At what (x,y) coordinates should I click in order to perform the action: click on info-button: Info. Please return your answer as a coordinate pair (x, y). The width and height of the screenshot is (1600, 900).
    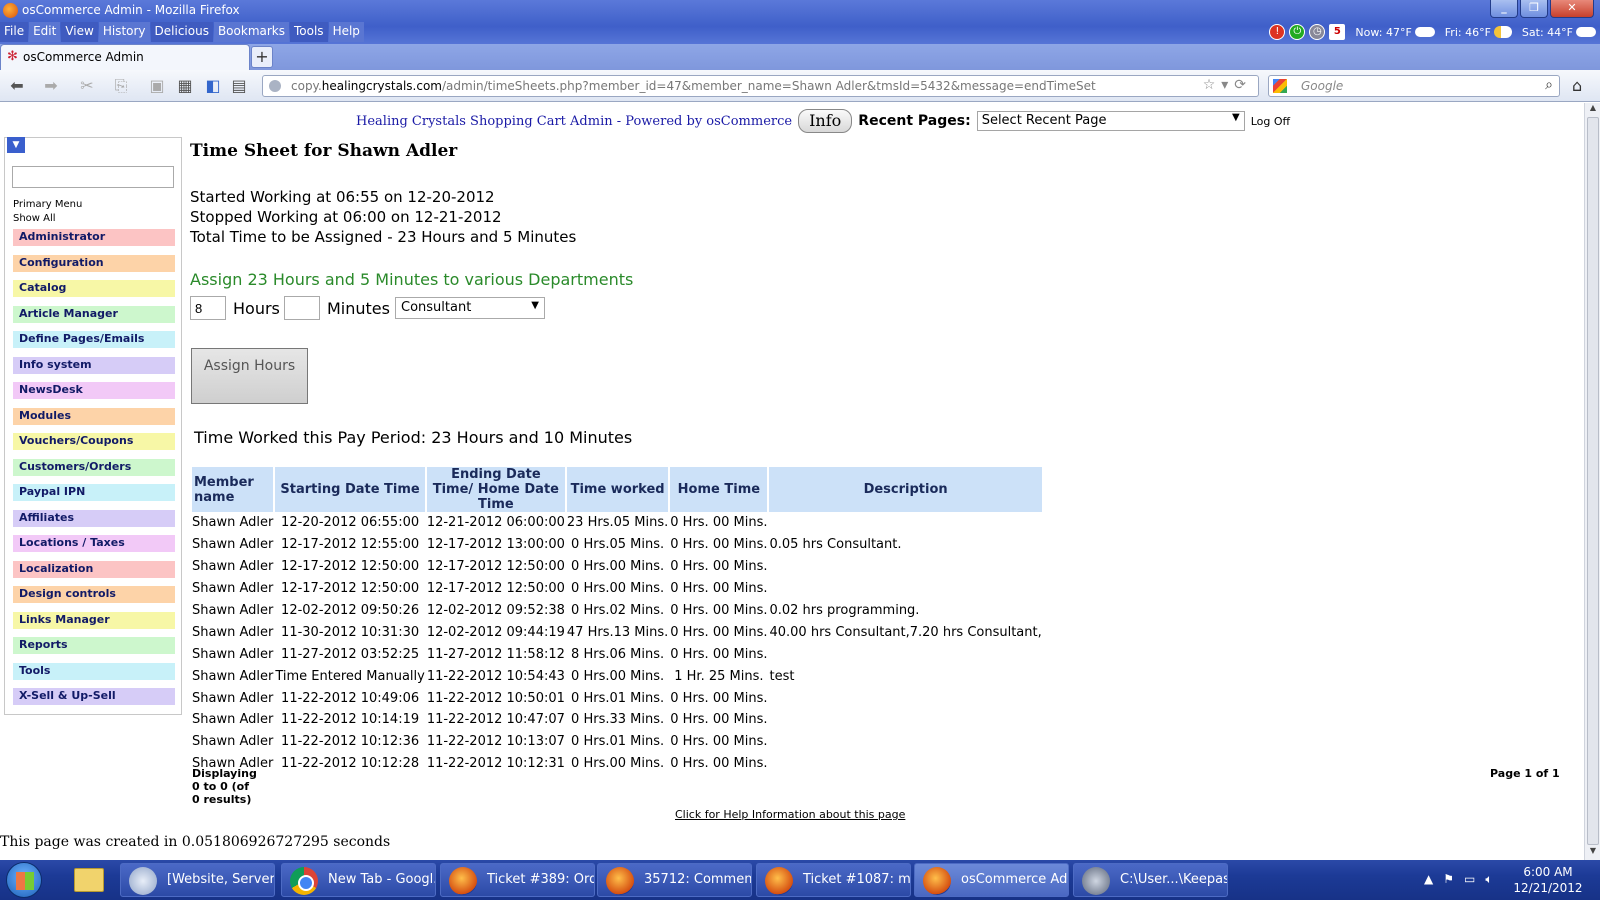
    Looking at the image, I should click on (825, 121).